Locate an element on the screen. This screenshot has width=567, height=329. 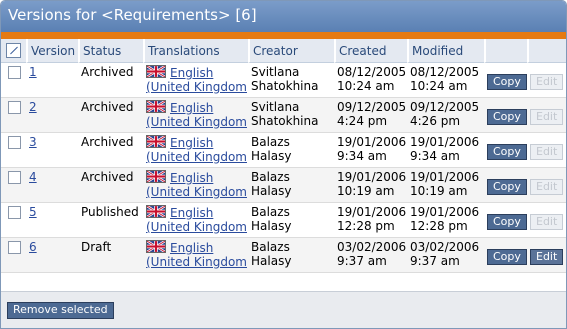
modified-time: 4:26 pm is located at coordinates (435, 121).